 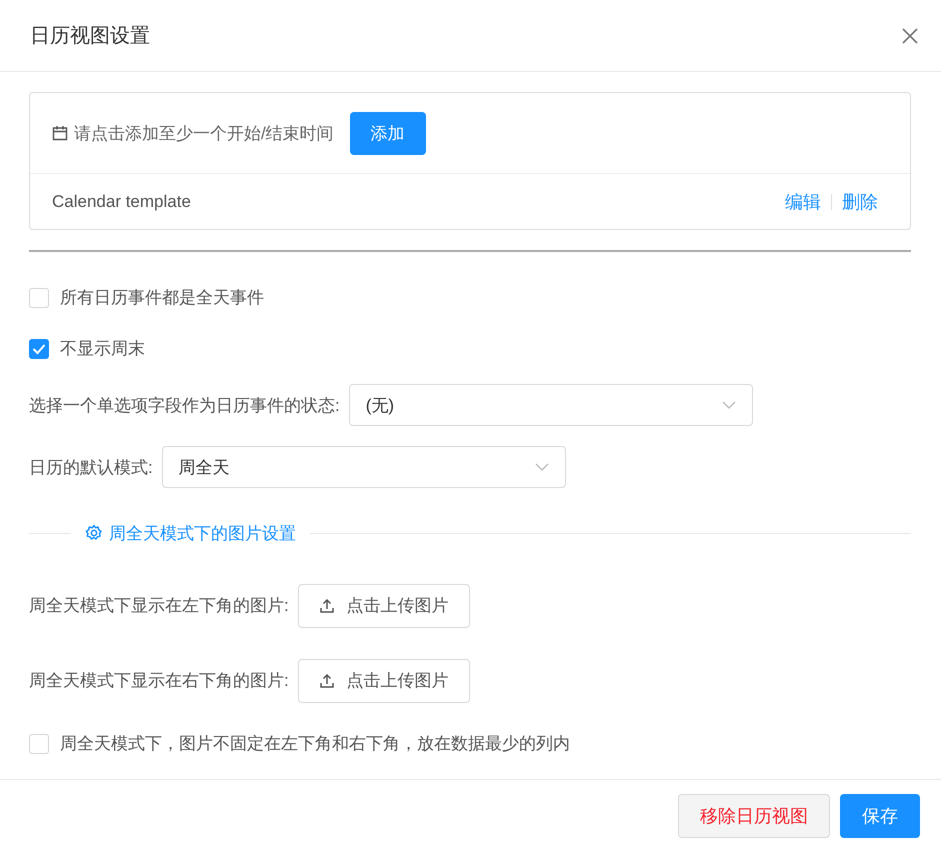 I want to click on save-button: 保存, so click(x=880, y=816).